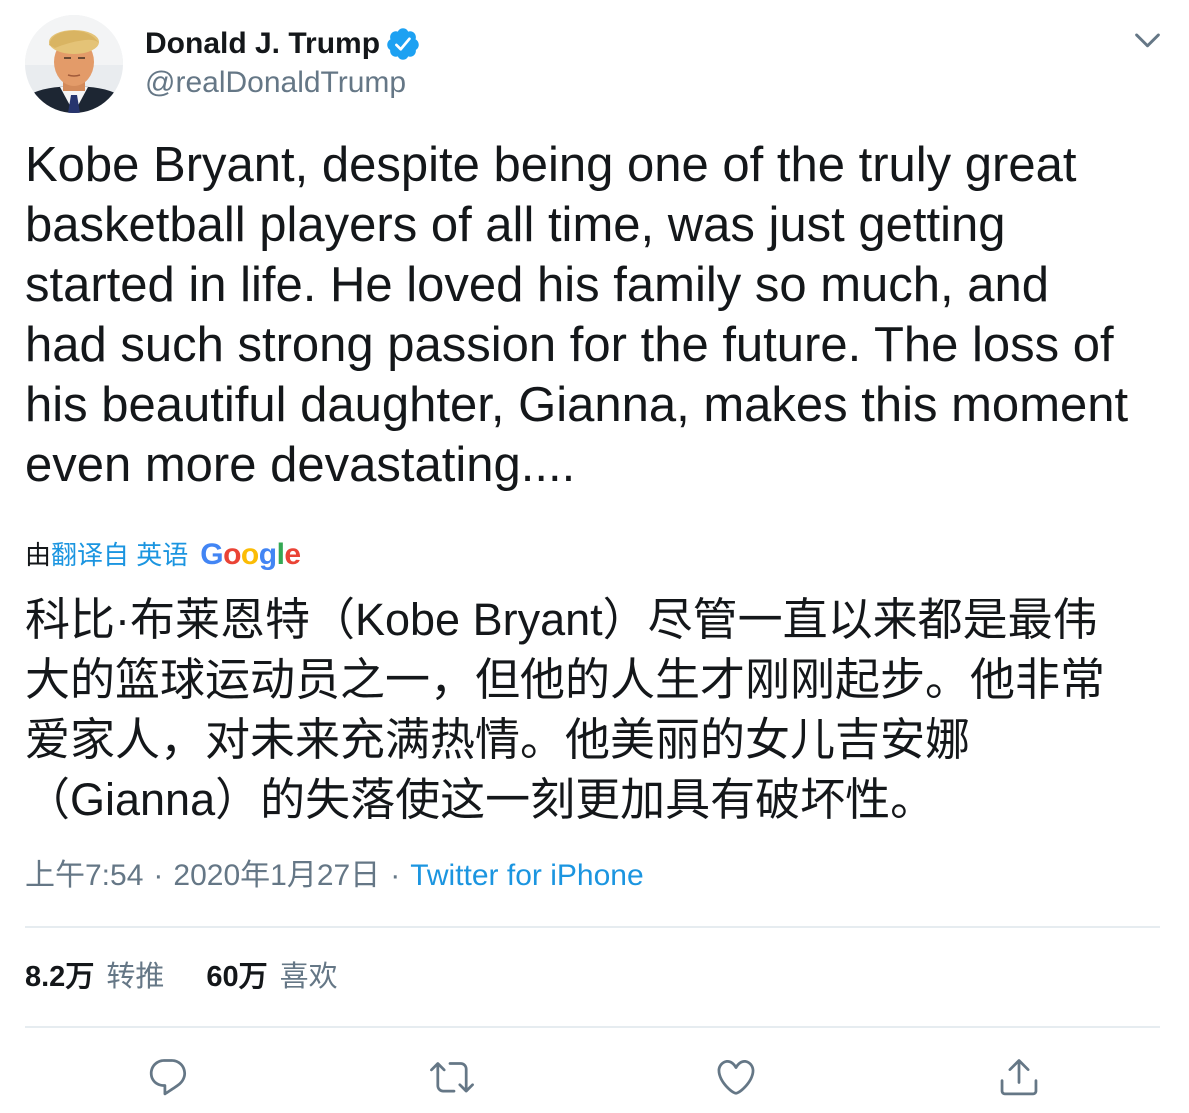 The width and height of the screenshot is (1189, 1113). I want to click on translated-text-line: 科比·布莱恩特（Kobe Bryant）尽管一直以来都是最伟, so click(561, 619).